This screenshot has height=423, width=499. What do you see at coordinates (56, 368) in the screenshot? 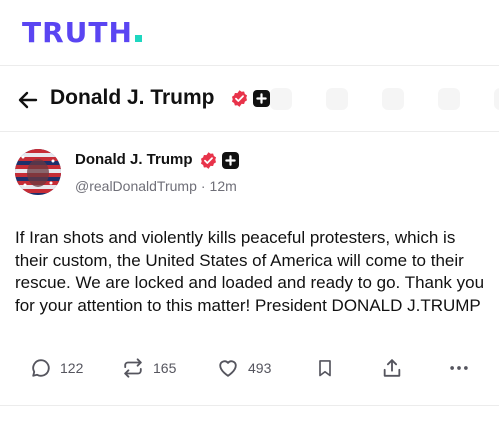
I see `reply-button: 122` at bounding box center [56, 368].